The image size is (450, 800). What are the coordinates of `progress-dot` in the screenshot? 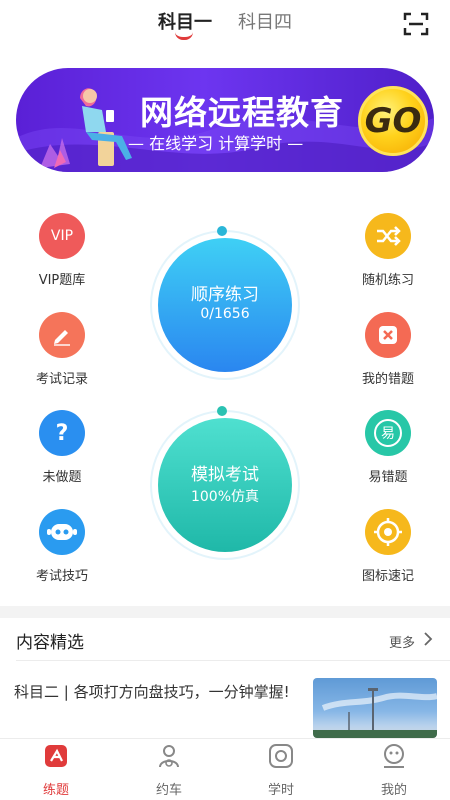 It's located at (222, 231).